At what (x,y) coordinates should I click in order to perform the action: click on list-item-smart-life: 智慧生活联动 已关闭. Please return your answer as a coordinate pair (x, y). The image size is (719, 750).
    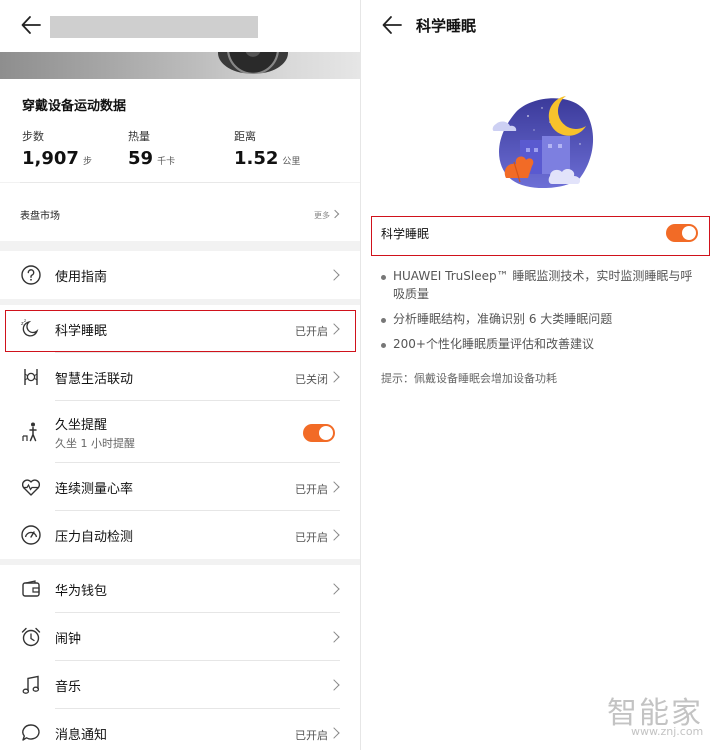
    Looking at the image, I should click on (180, 377).